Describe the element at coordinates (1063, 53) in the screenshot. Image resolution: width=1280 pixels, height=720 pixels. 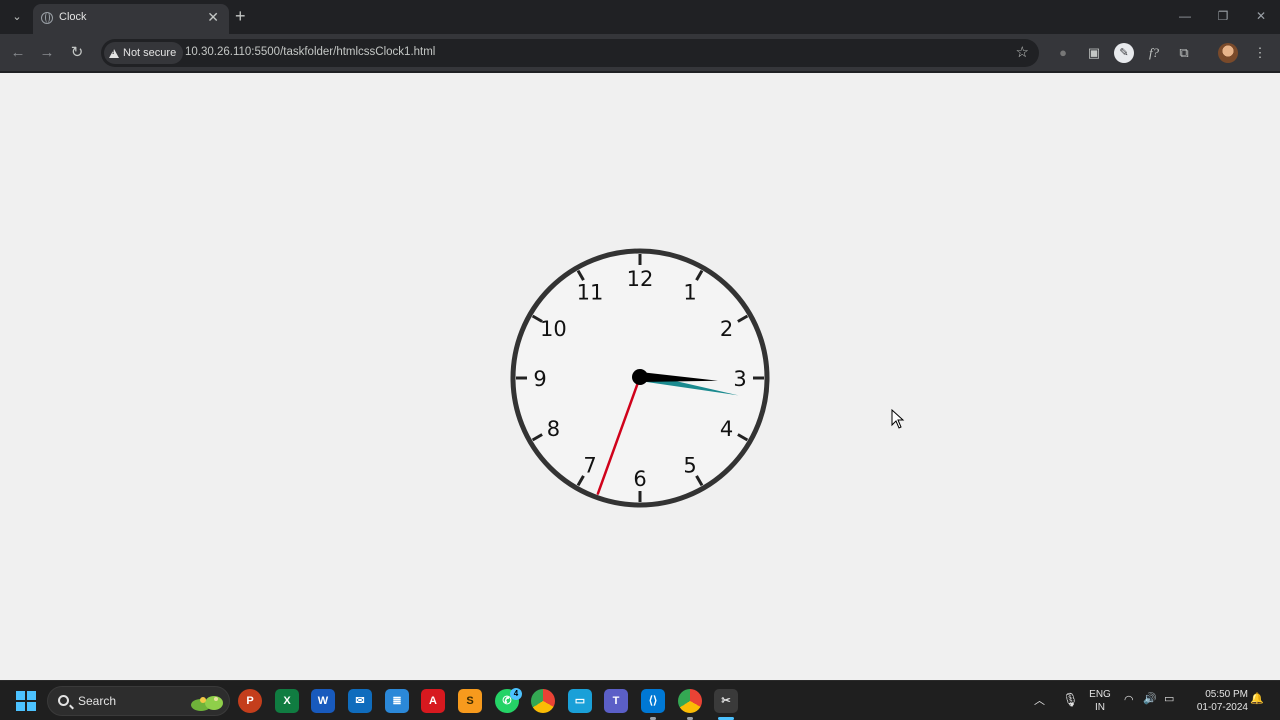
I see `extension-pin-icon: ●` at that location.